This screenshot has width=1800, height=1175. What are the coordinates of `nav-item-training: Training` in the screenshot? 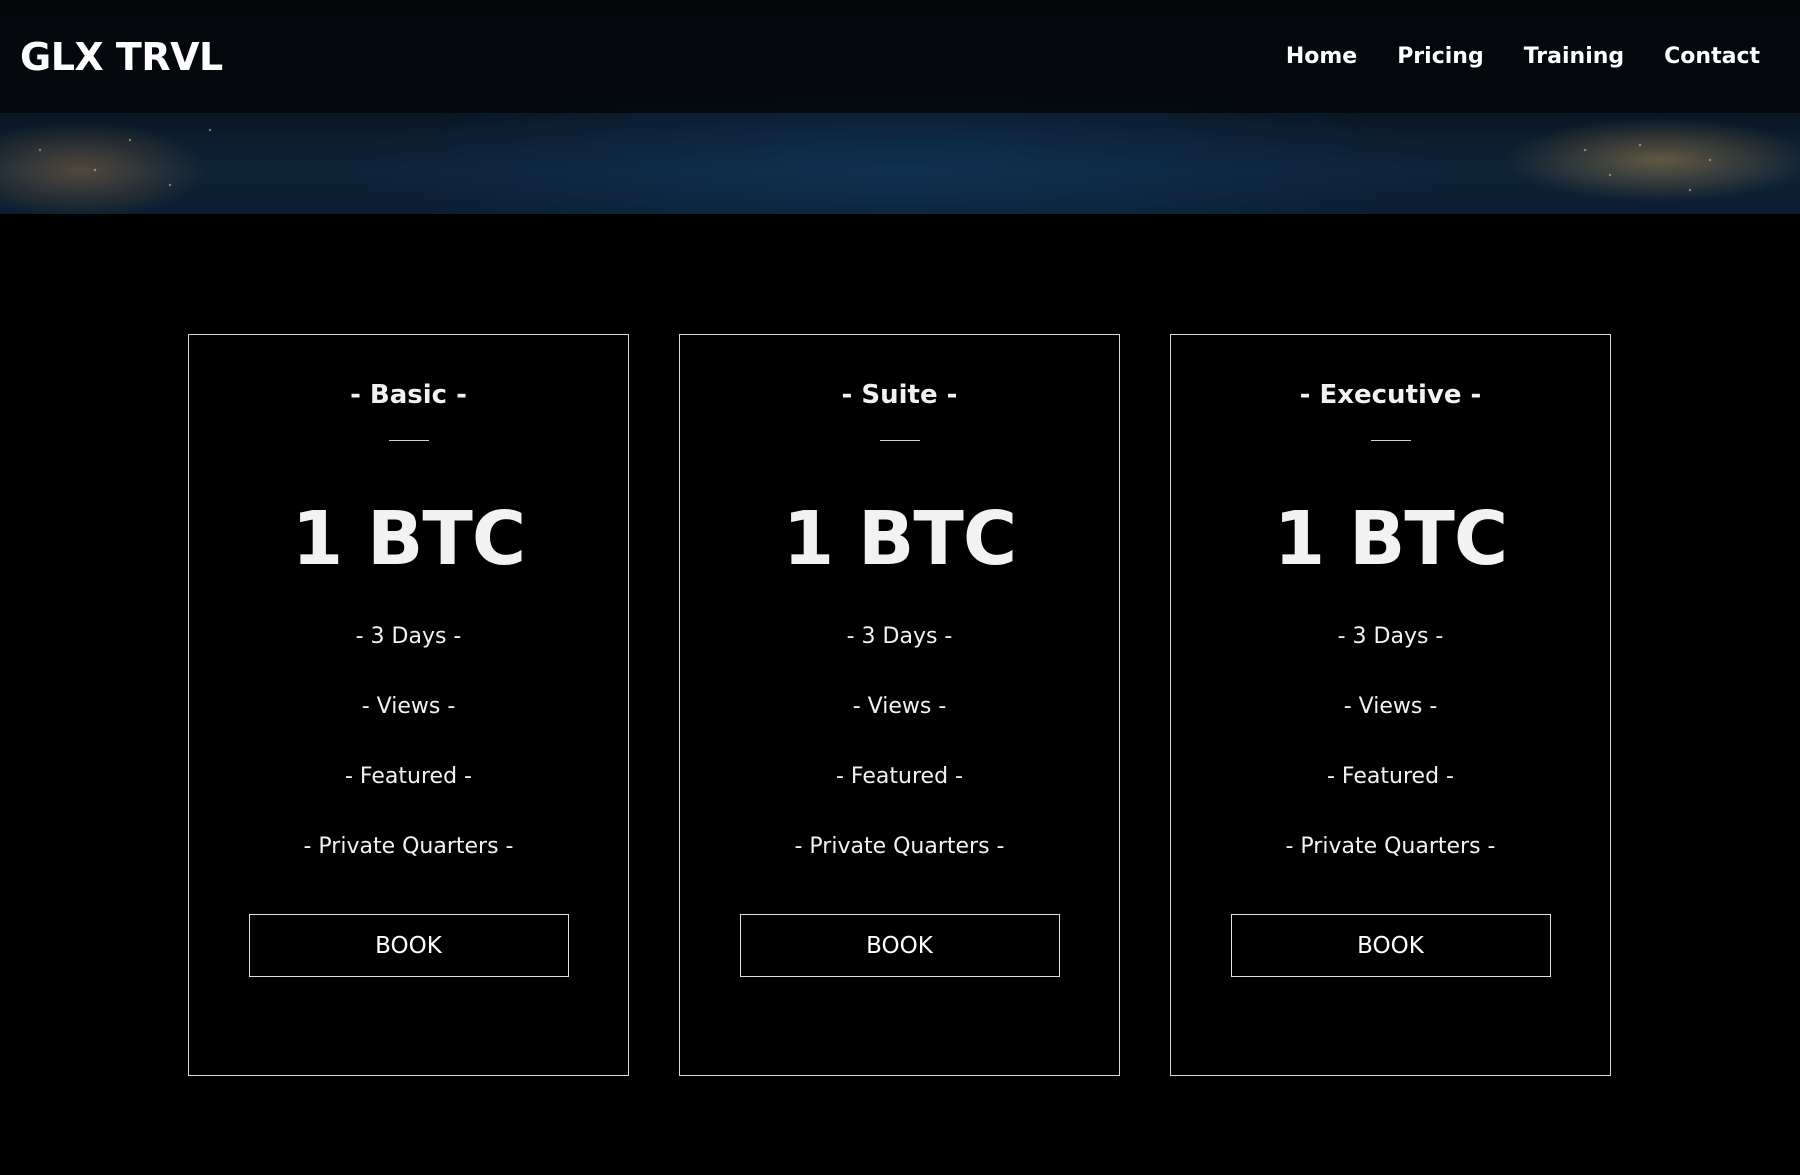 It's located at (1574, 56).